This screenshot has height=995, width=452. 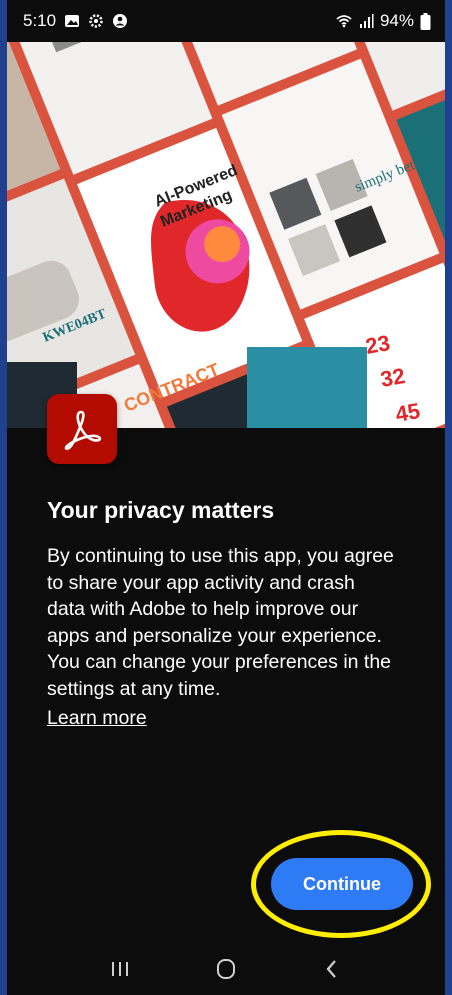 What do you see at coordinates (40, 20) in the screenshot?
I see `status-time: 5:10` at bounding box center [40, 20].